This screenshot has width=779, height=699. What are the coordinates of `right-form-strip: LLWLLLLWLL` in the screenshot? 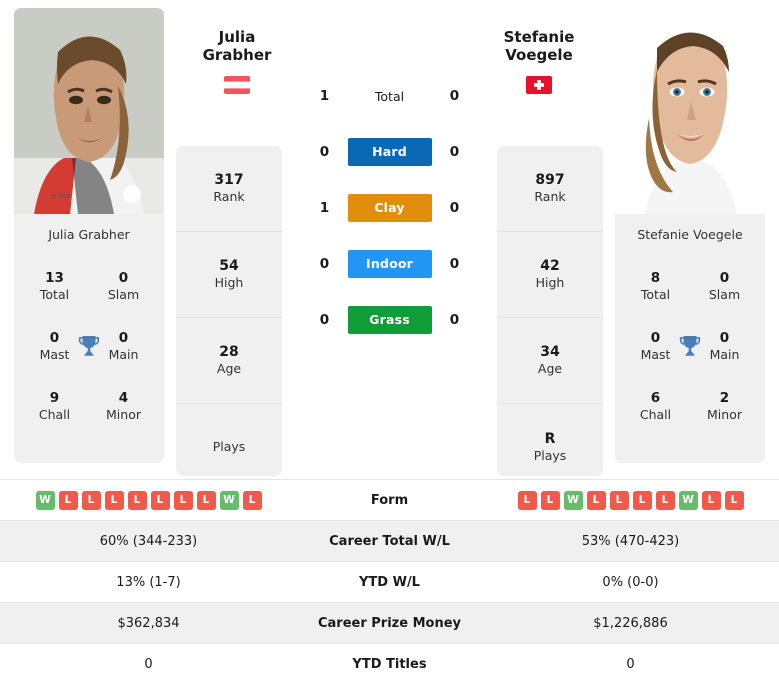 It's located at (630, 500).